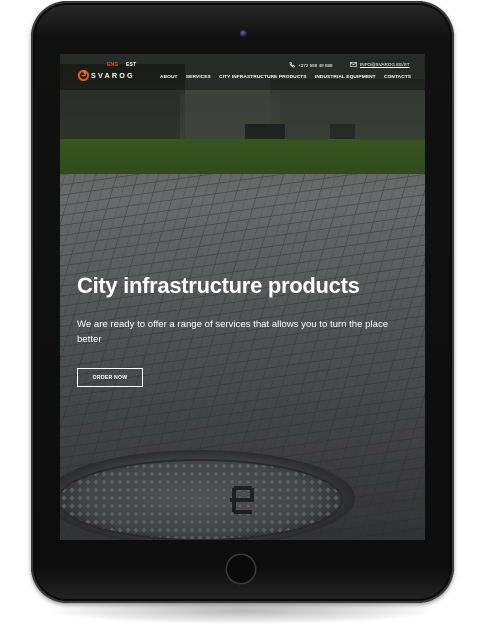 This screenshot has width=485, height=634. What do you see at coordinates (112, 65) in the screenshot?
I see `language-eng-link: ENG` at bounding box center [112, 65].